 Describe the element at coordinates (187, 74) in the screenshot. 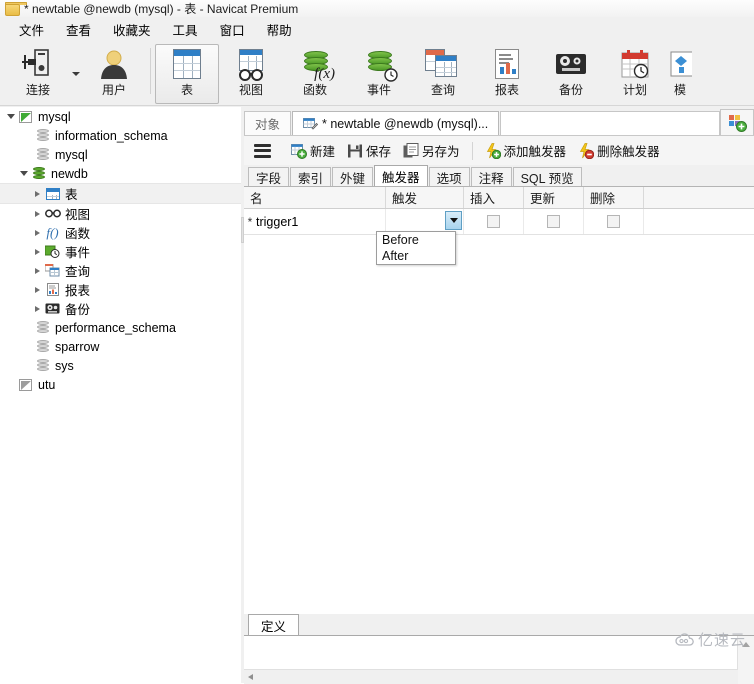

I see `toolbar-button-table: 表` at that location.